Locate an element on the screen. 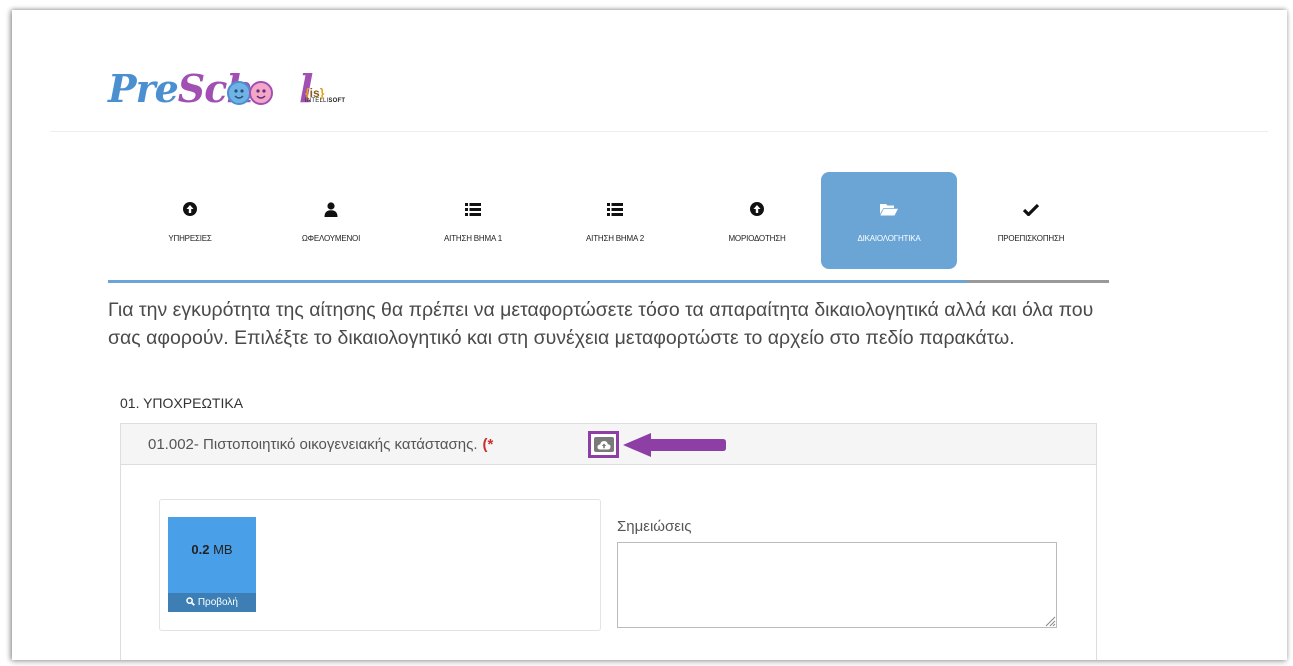 The height and width of the screenshot is (666, 1293). intellisoft-logo: {is} INTELLISOFT is located at coordinates (335, 101).